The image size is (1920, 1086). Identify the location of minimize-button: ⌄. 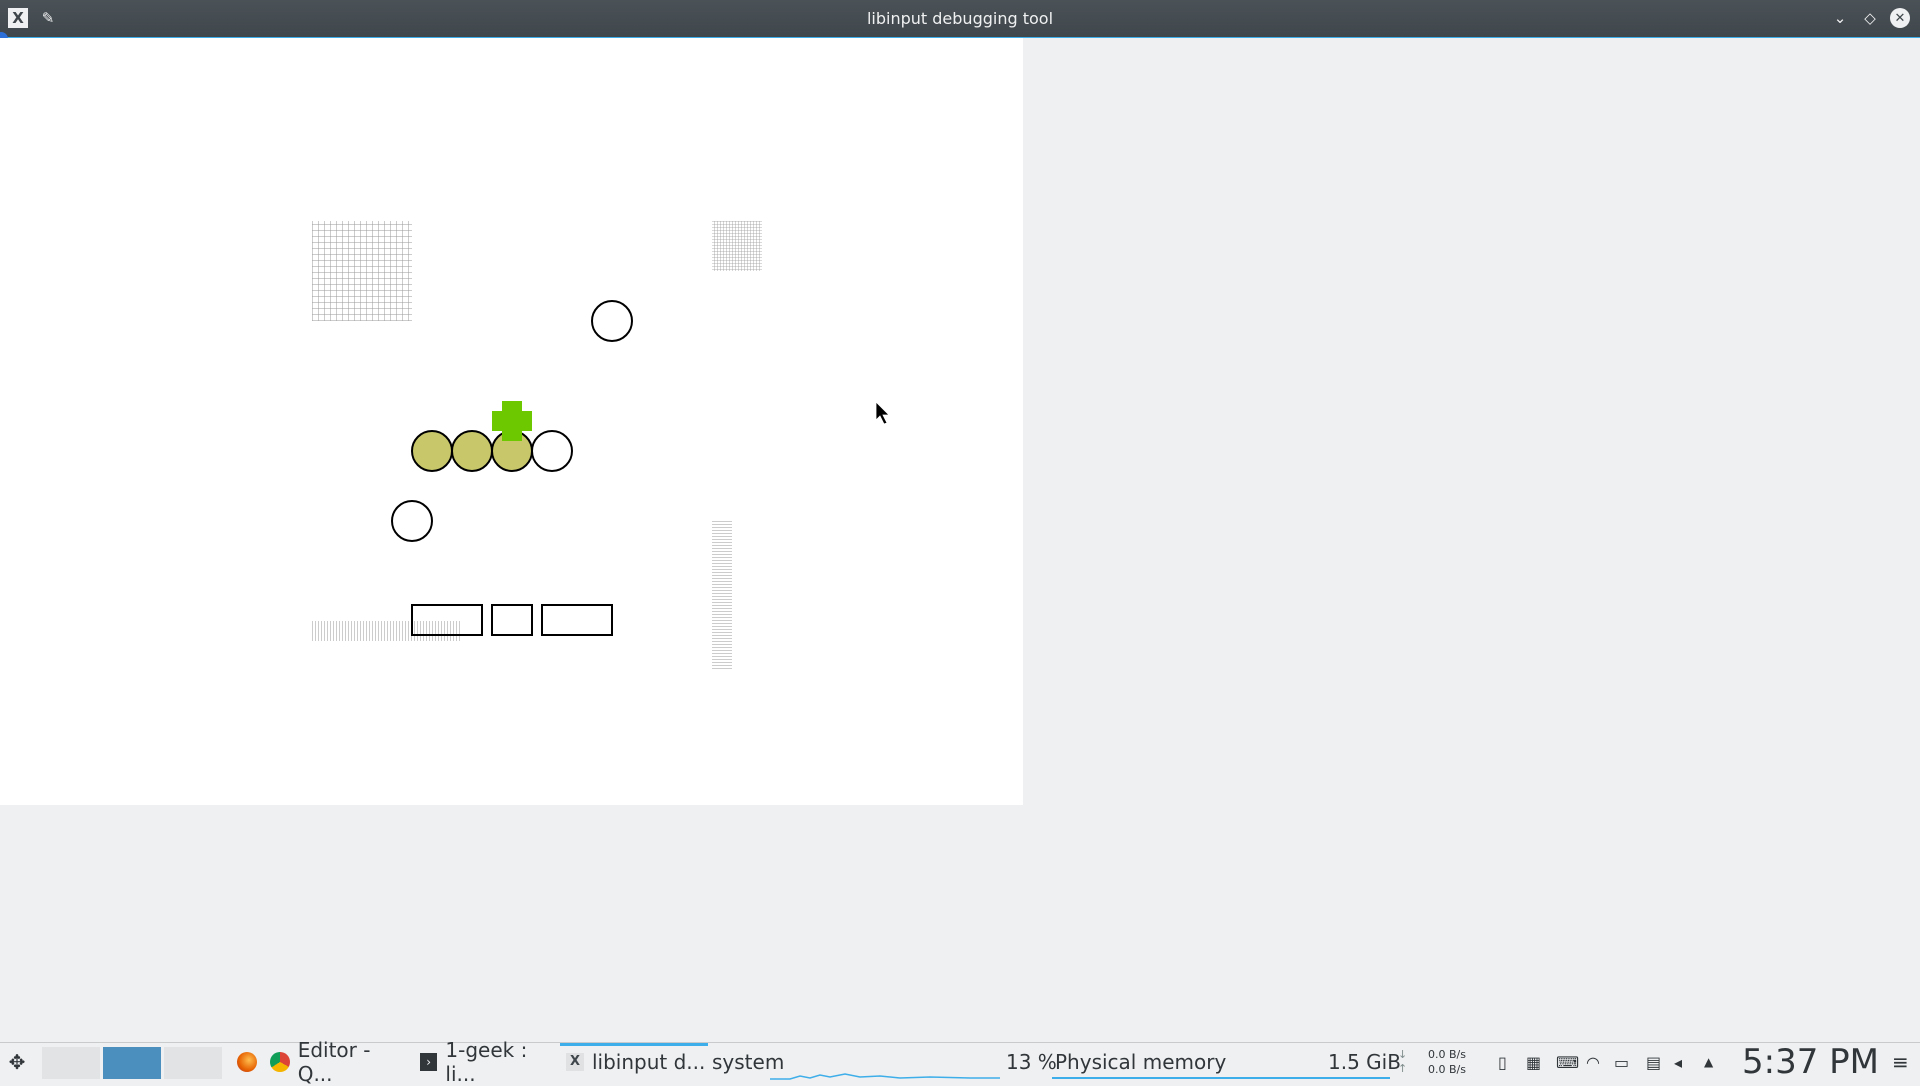
(1840, 18).